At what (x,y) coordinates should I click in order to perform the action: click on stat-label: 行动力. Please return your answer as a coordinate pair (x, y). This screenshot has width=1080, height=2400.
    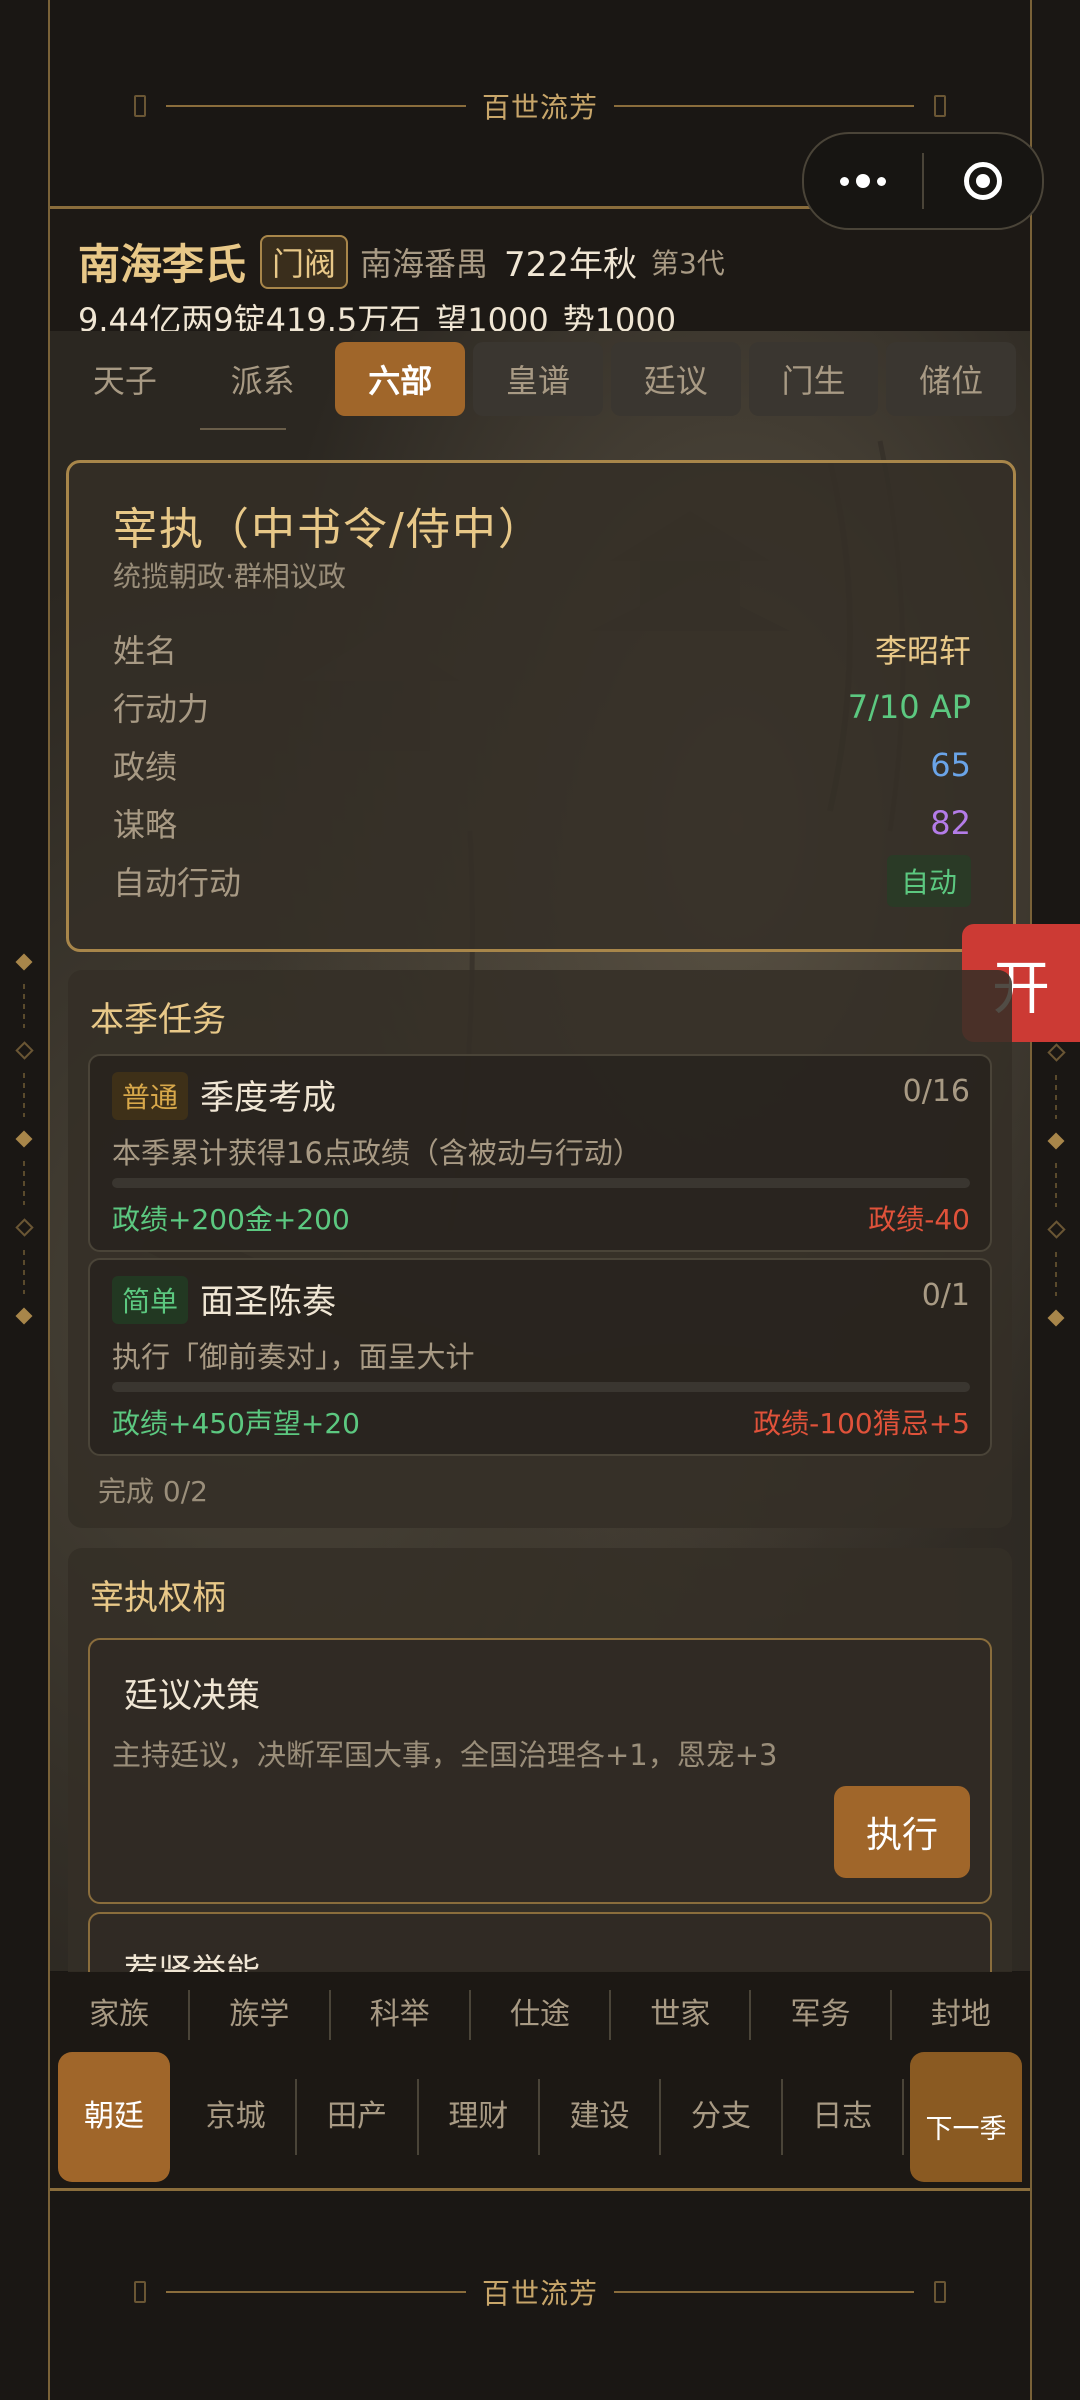
    Looking at the image, I should click on (161, 709).